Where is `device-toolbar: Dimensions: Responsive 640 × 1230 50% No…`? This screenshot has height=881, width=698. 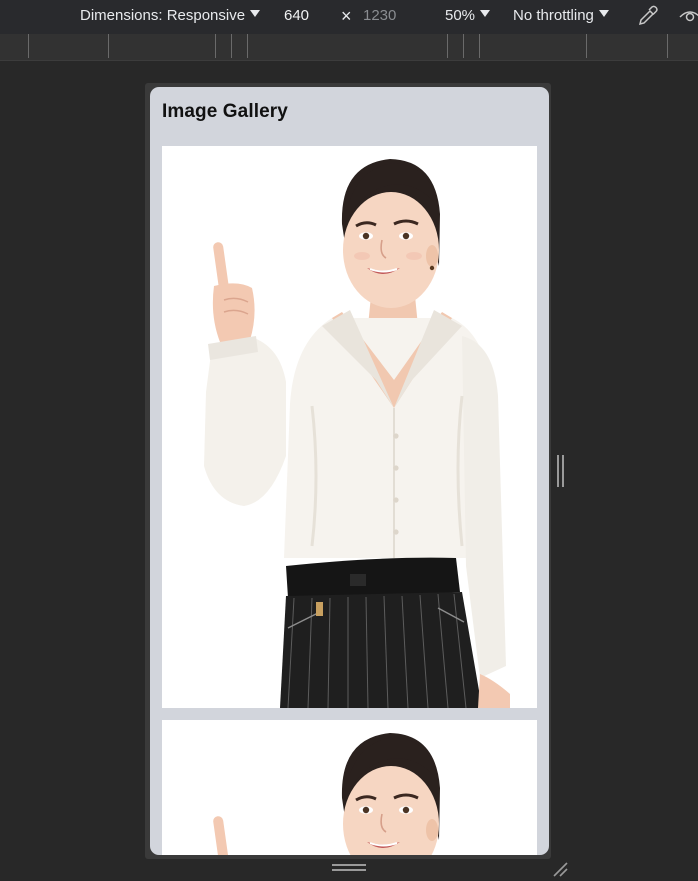 device-toolbar: Dimensions: Responsive 640 × 1230 50% No… is located at coordinates (349, 17).